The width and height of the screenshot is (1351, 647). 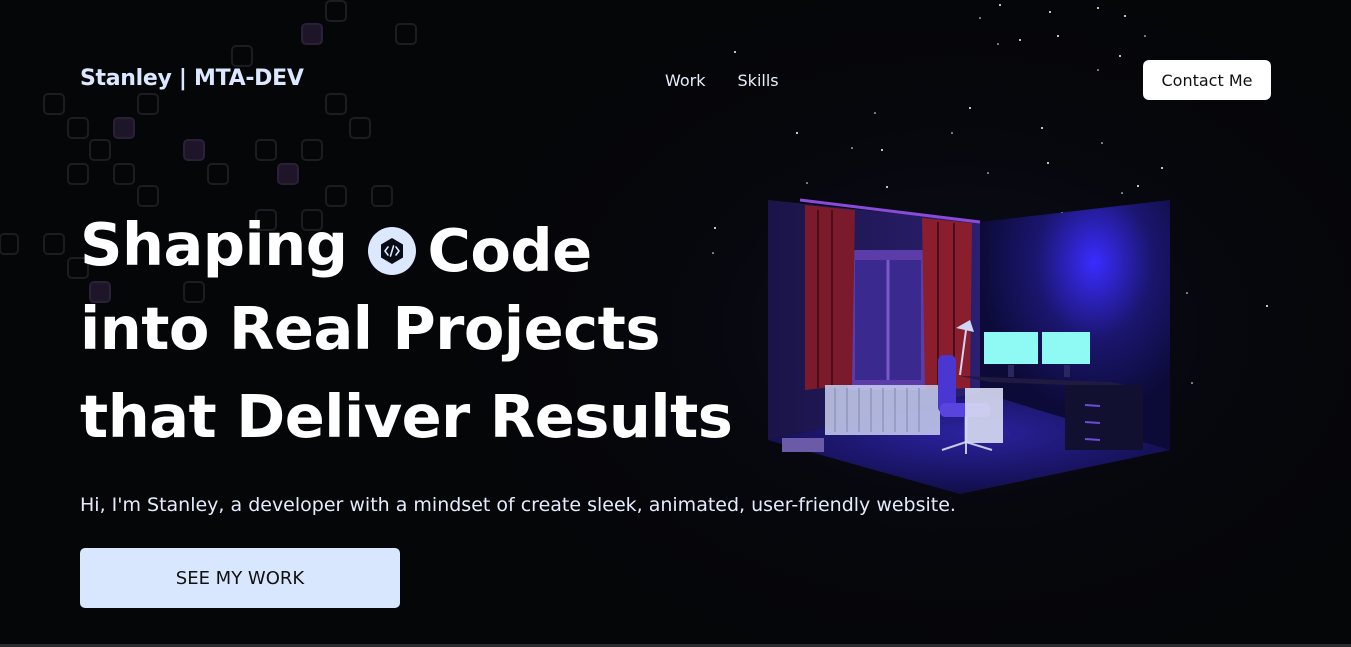 I want to click on contact-me-button: Contact Me, so click(x=1207, y=80).